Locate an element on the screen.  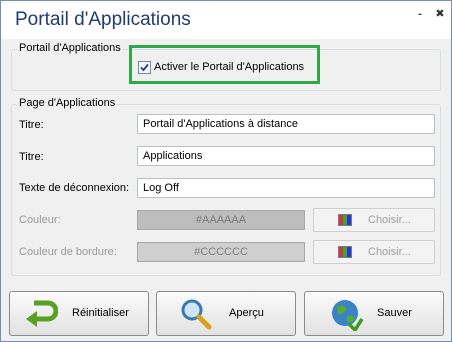
color-input: #AAAAAA is located at coordinates (221, 220).